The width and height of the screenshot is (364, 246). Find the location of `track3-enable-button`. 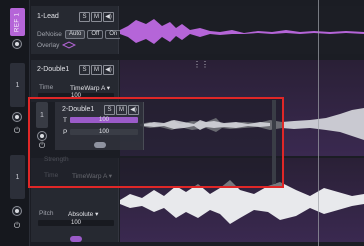

track3-enable-button is located at coordinates (17, 211).